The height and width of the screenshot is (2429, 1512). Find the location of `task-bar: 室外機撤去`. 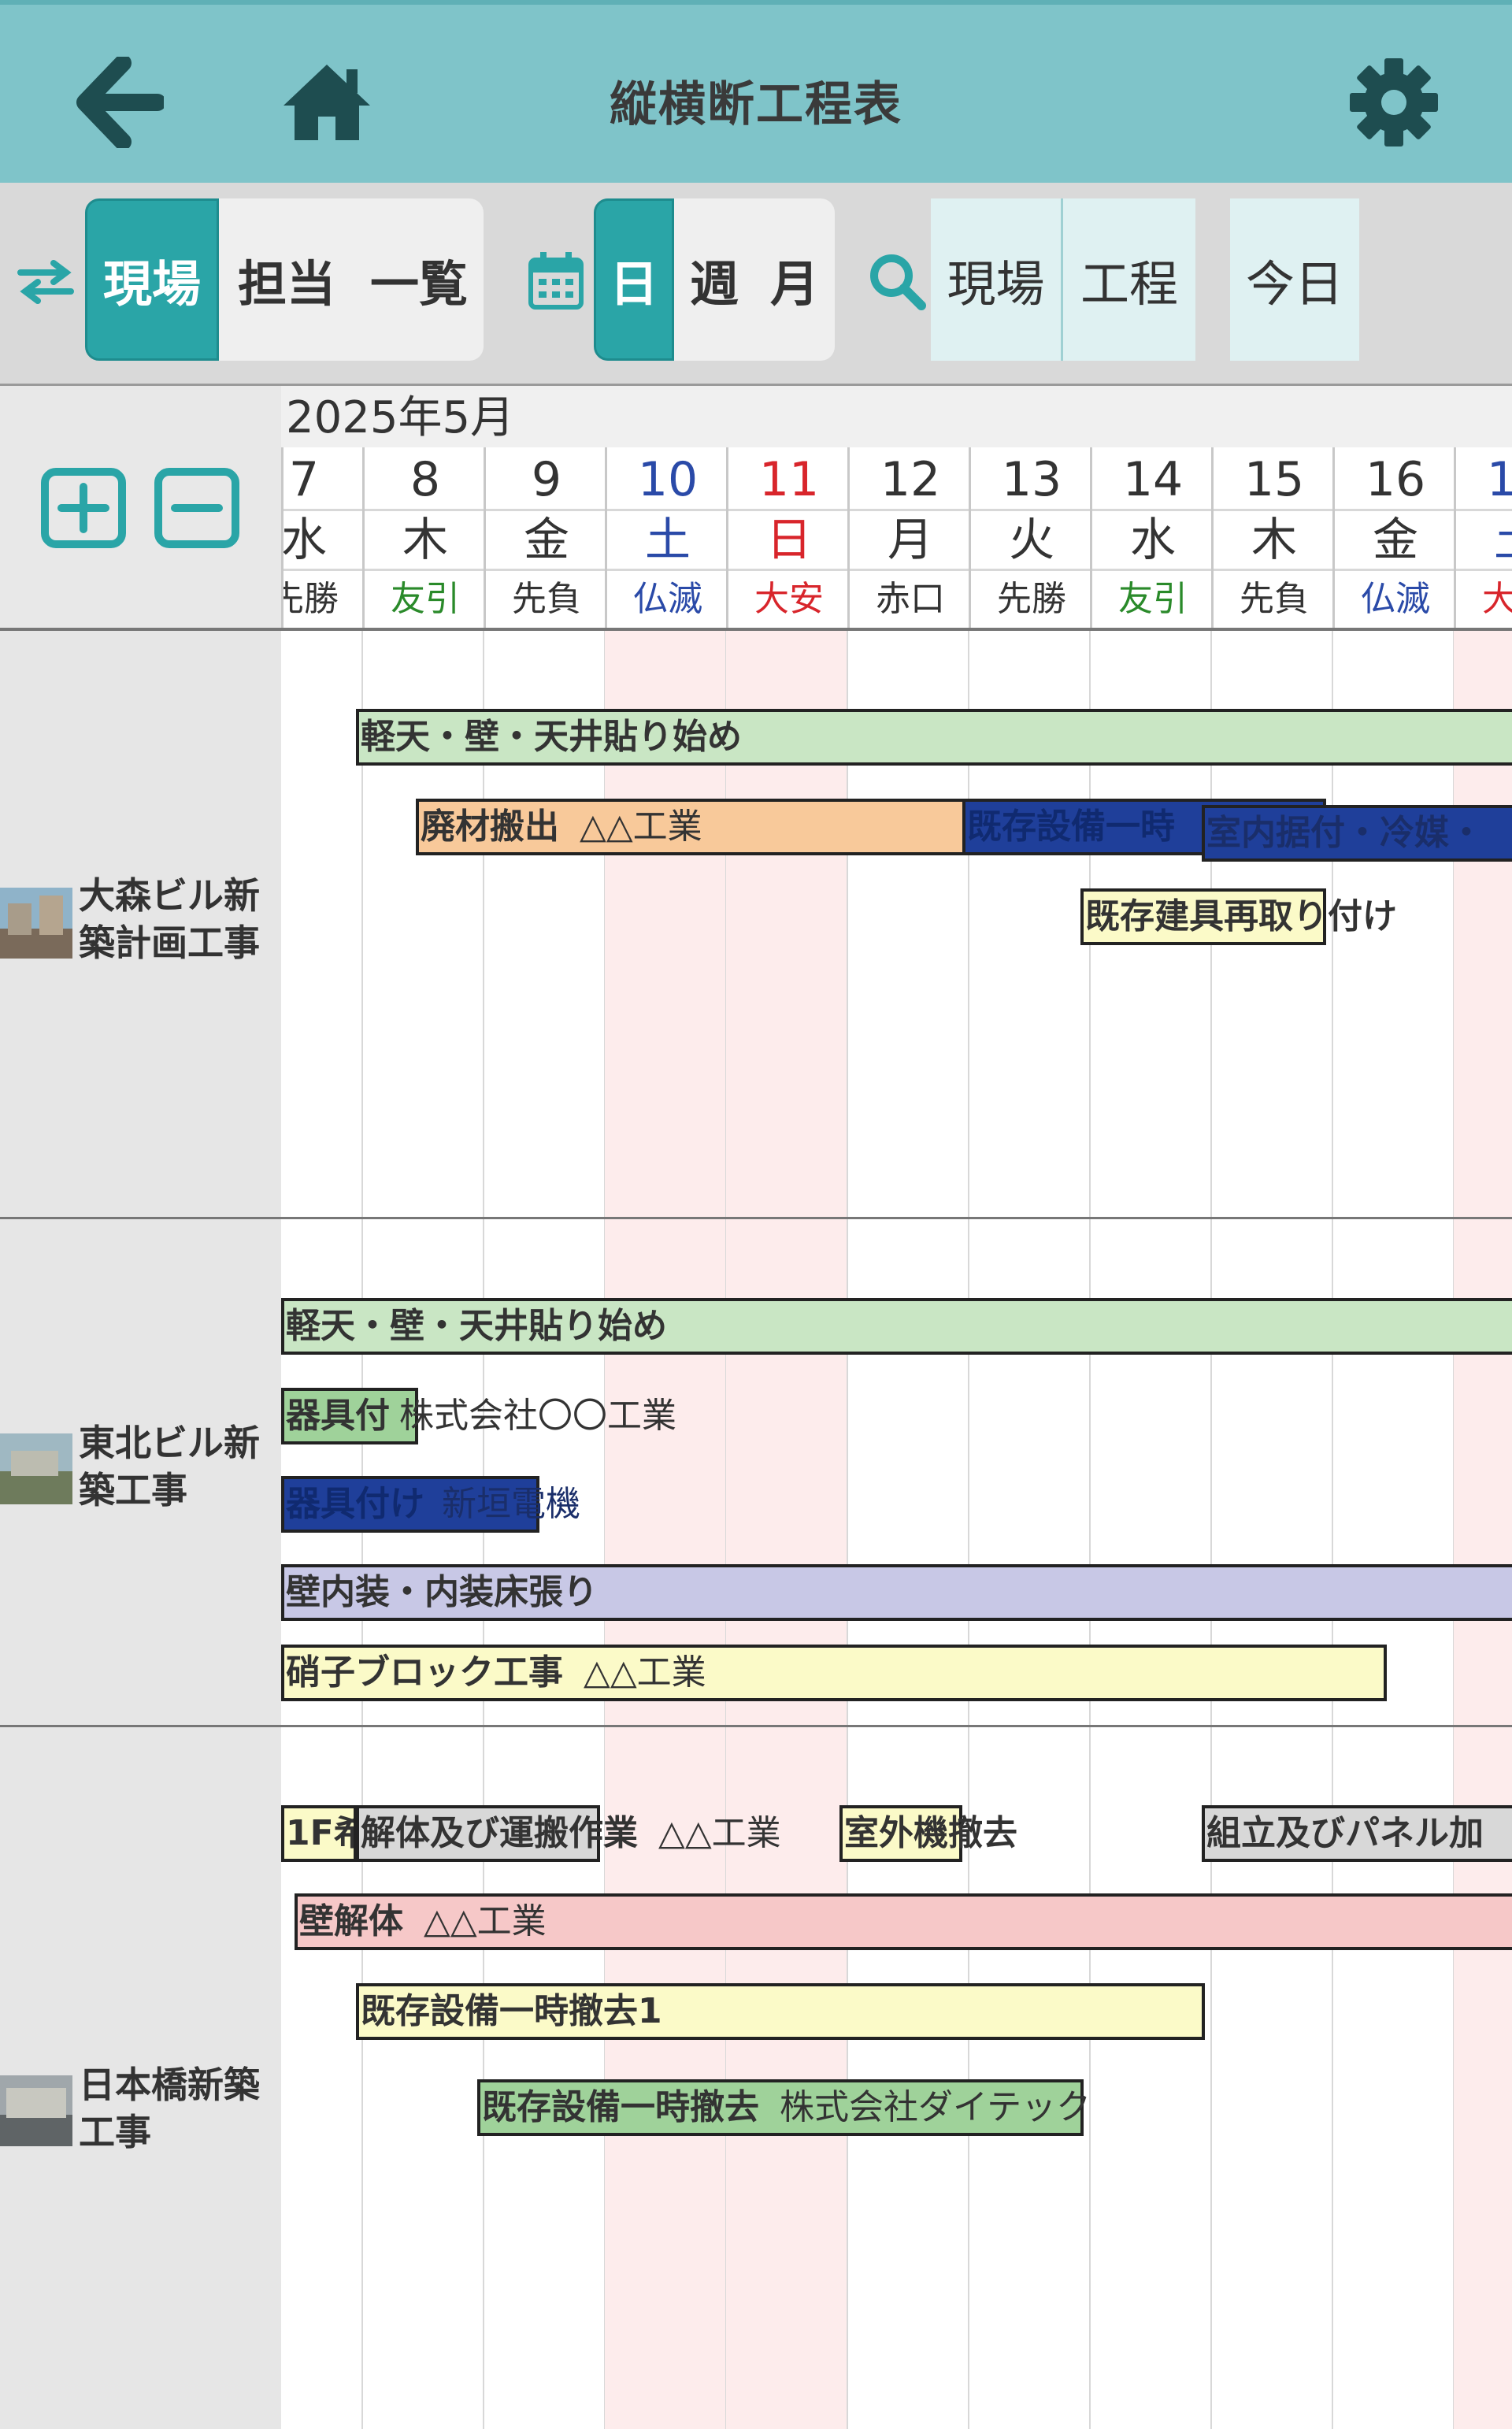

task-bar: 室外機撤去 is located at coordinates (928, 1833).